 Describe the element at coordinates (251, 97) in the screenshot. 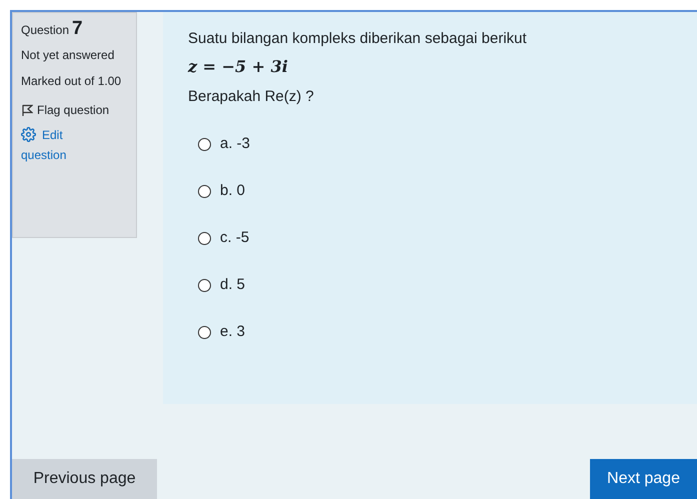

I see `question-text: Berapakah Re(z) ?` at that location.